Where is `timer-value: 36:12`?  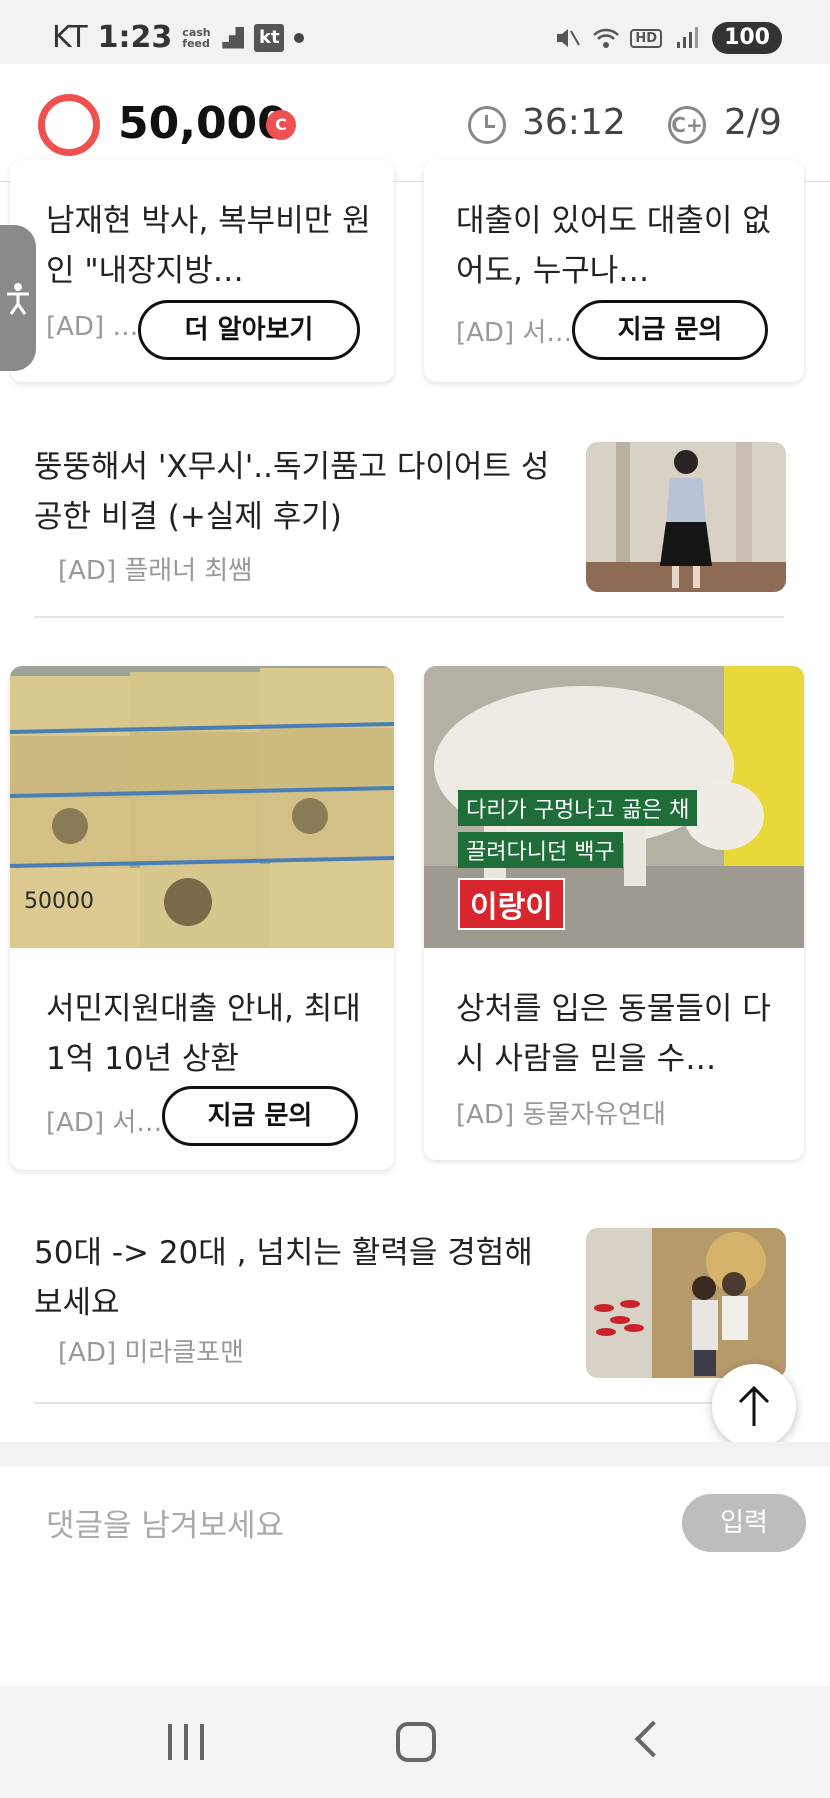
timer-value: 36:12 is located at coordinates (574, 122).